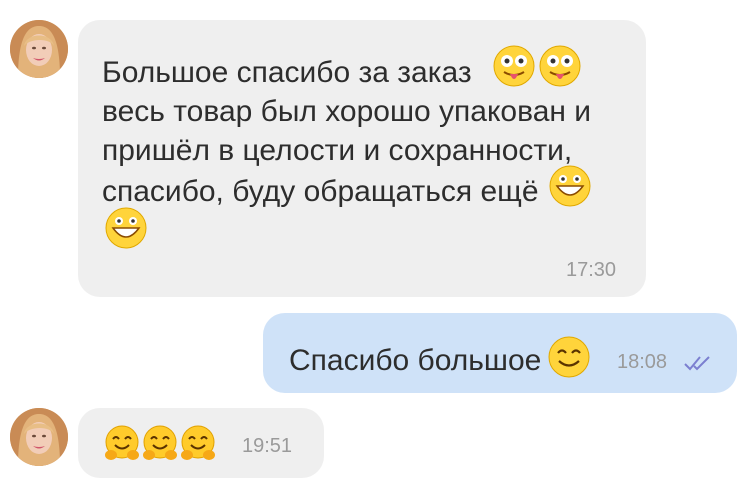  What do you see at coordinates (347, 111) in the screenshot?
I see `message-text-line: весь товар был хорошо упакован и` at bounding box center [347, 111].